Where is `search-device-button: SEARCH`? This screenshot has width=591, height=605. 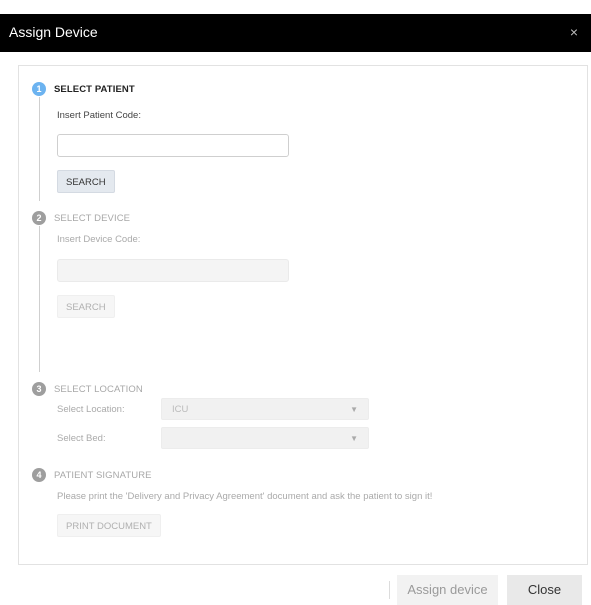 search-device-button: SEARCH is located at coordinates (86, 306).